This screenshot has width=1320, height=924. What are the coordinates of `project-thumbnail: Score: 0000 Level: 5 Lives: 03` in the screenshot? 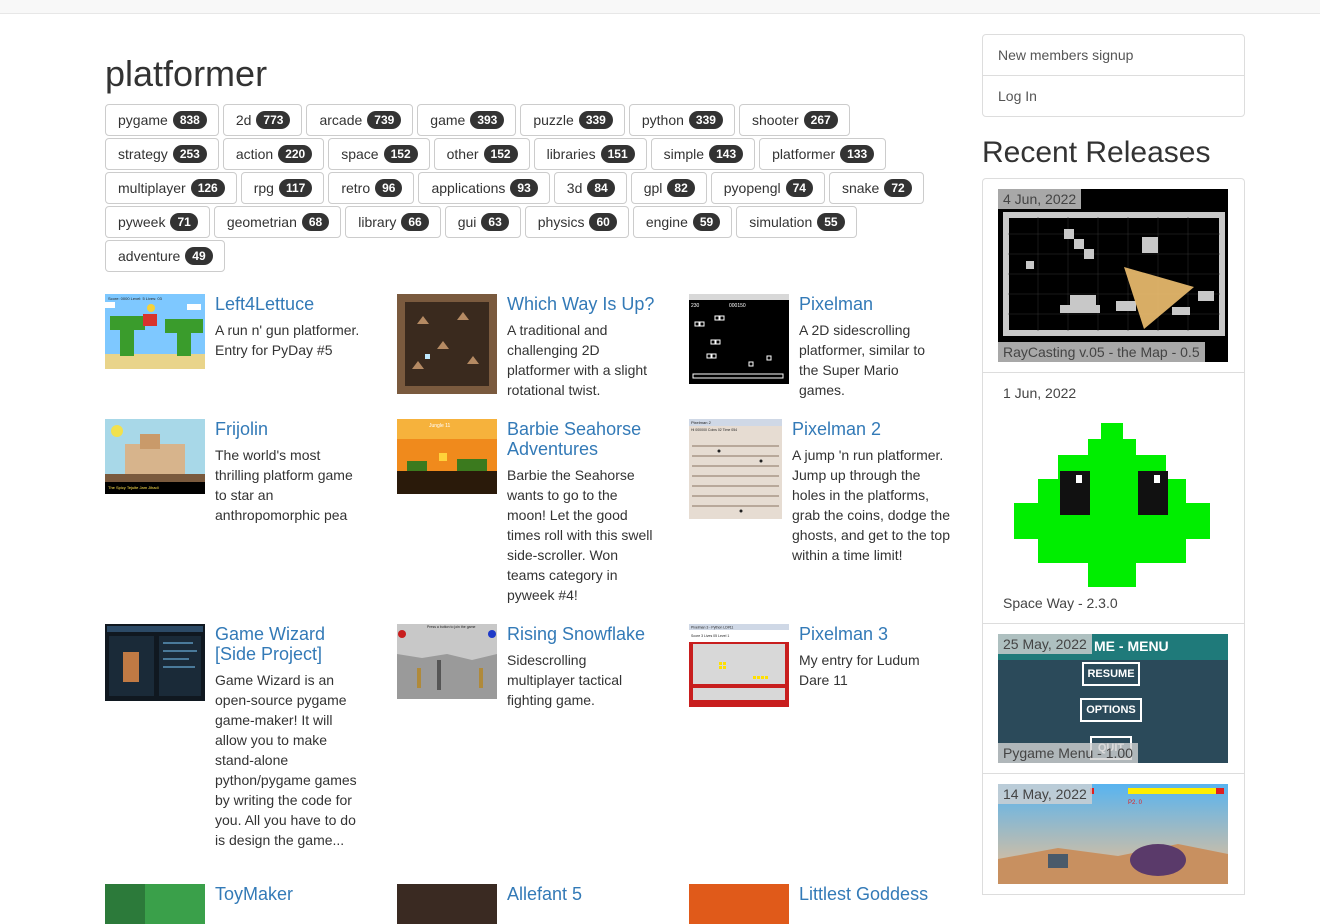 It's located at (155, 331).